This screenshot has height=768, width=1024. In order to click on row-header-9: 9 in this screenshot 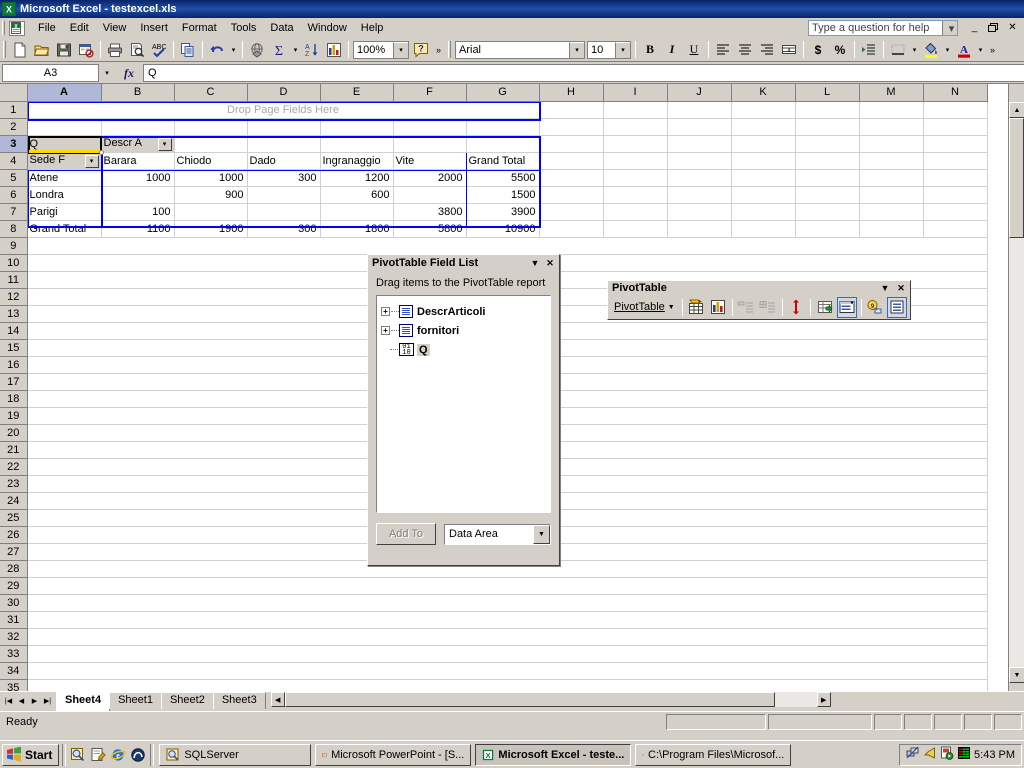, I will do `click(14, 246)`.